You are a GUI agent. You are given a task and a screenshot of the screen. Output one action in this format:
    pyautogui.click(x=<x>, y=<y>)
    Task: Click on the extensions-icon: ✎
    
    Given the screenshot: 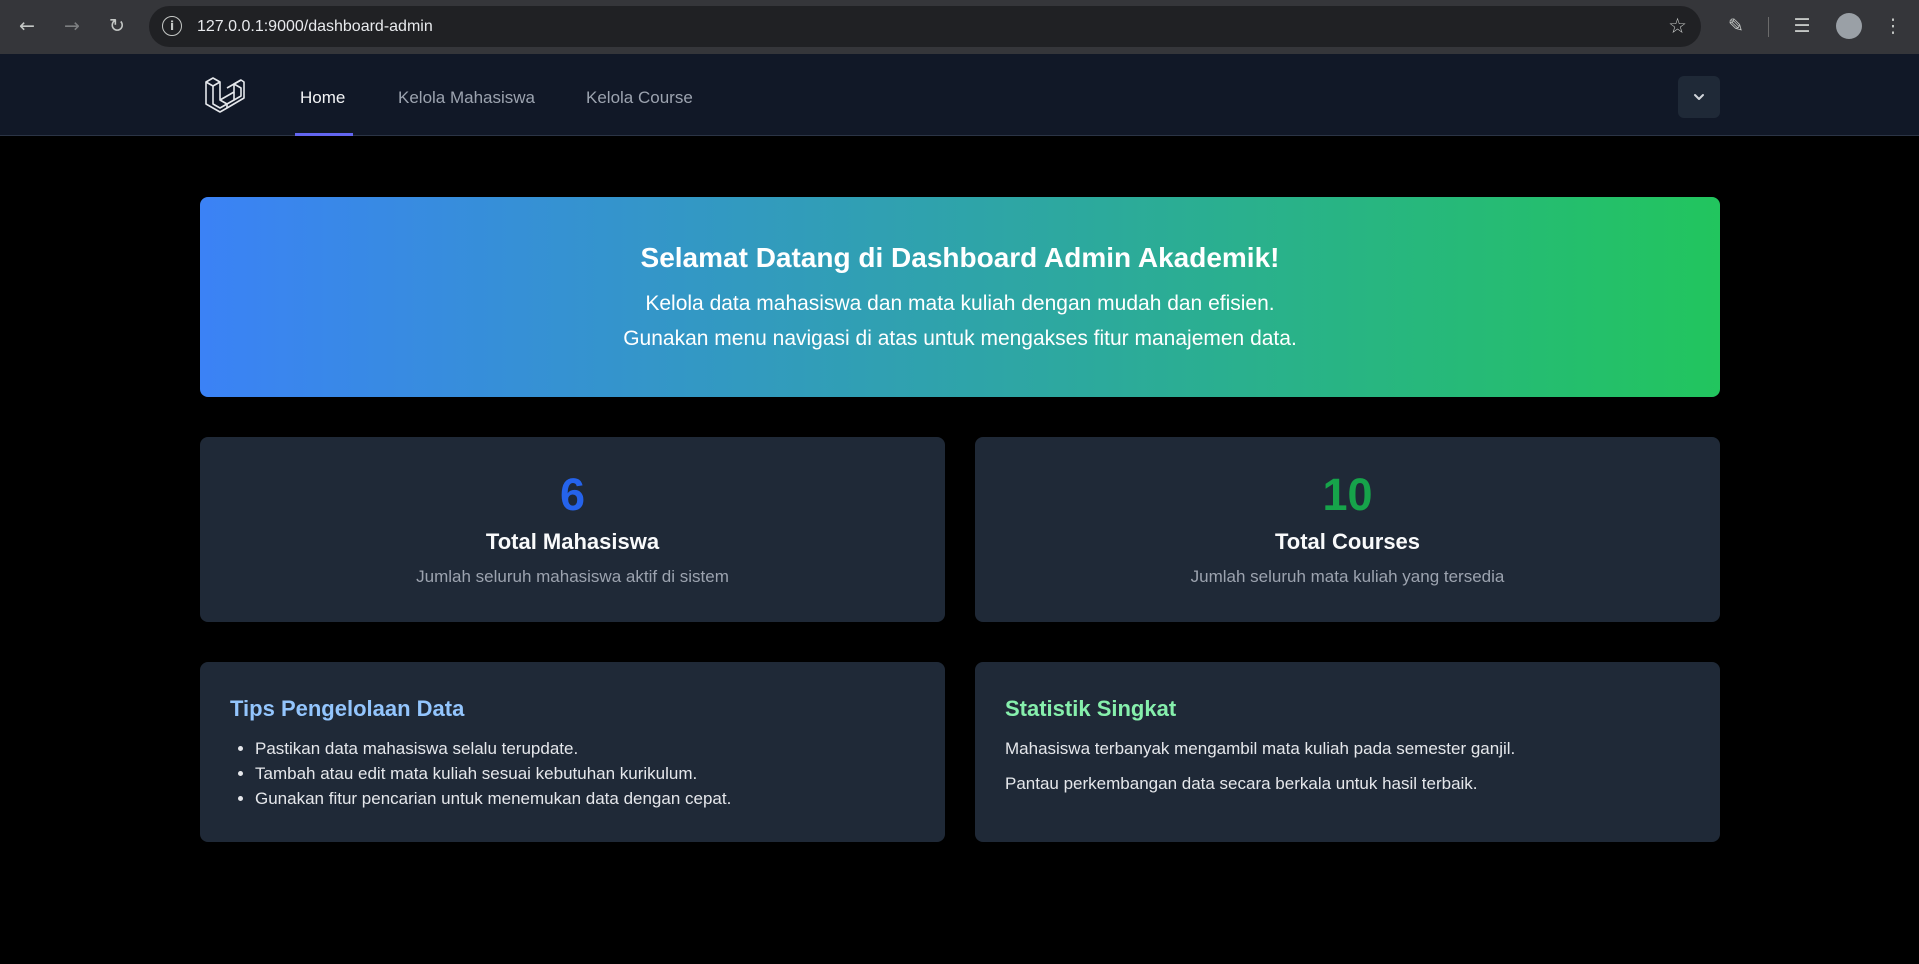 What is the action you would take?
    pyautogui.click(x=1736, y=26)
    